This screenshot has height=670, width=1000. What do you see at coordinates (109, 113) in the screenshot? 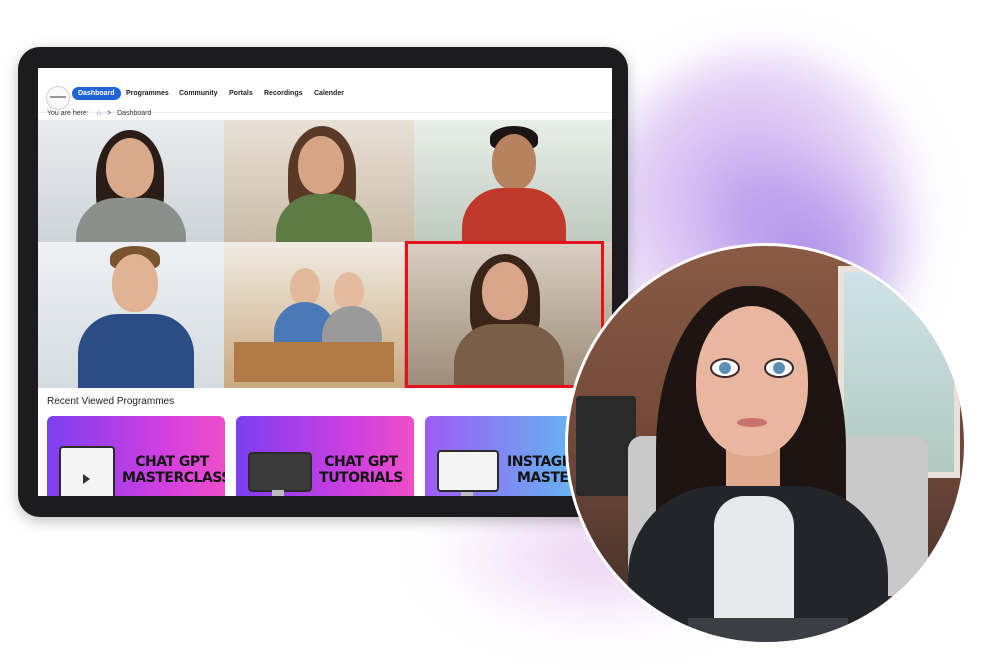
I see `chevron-right-icon: >` at bounding box center [109, 113].